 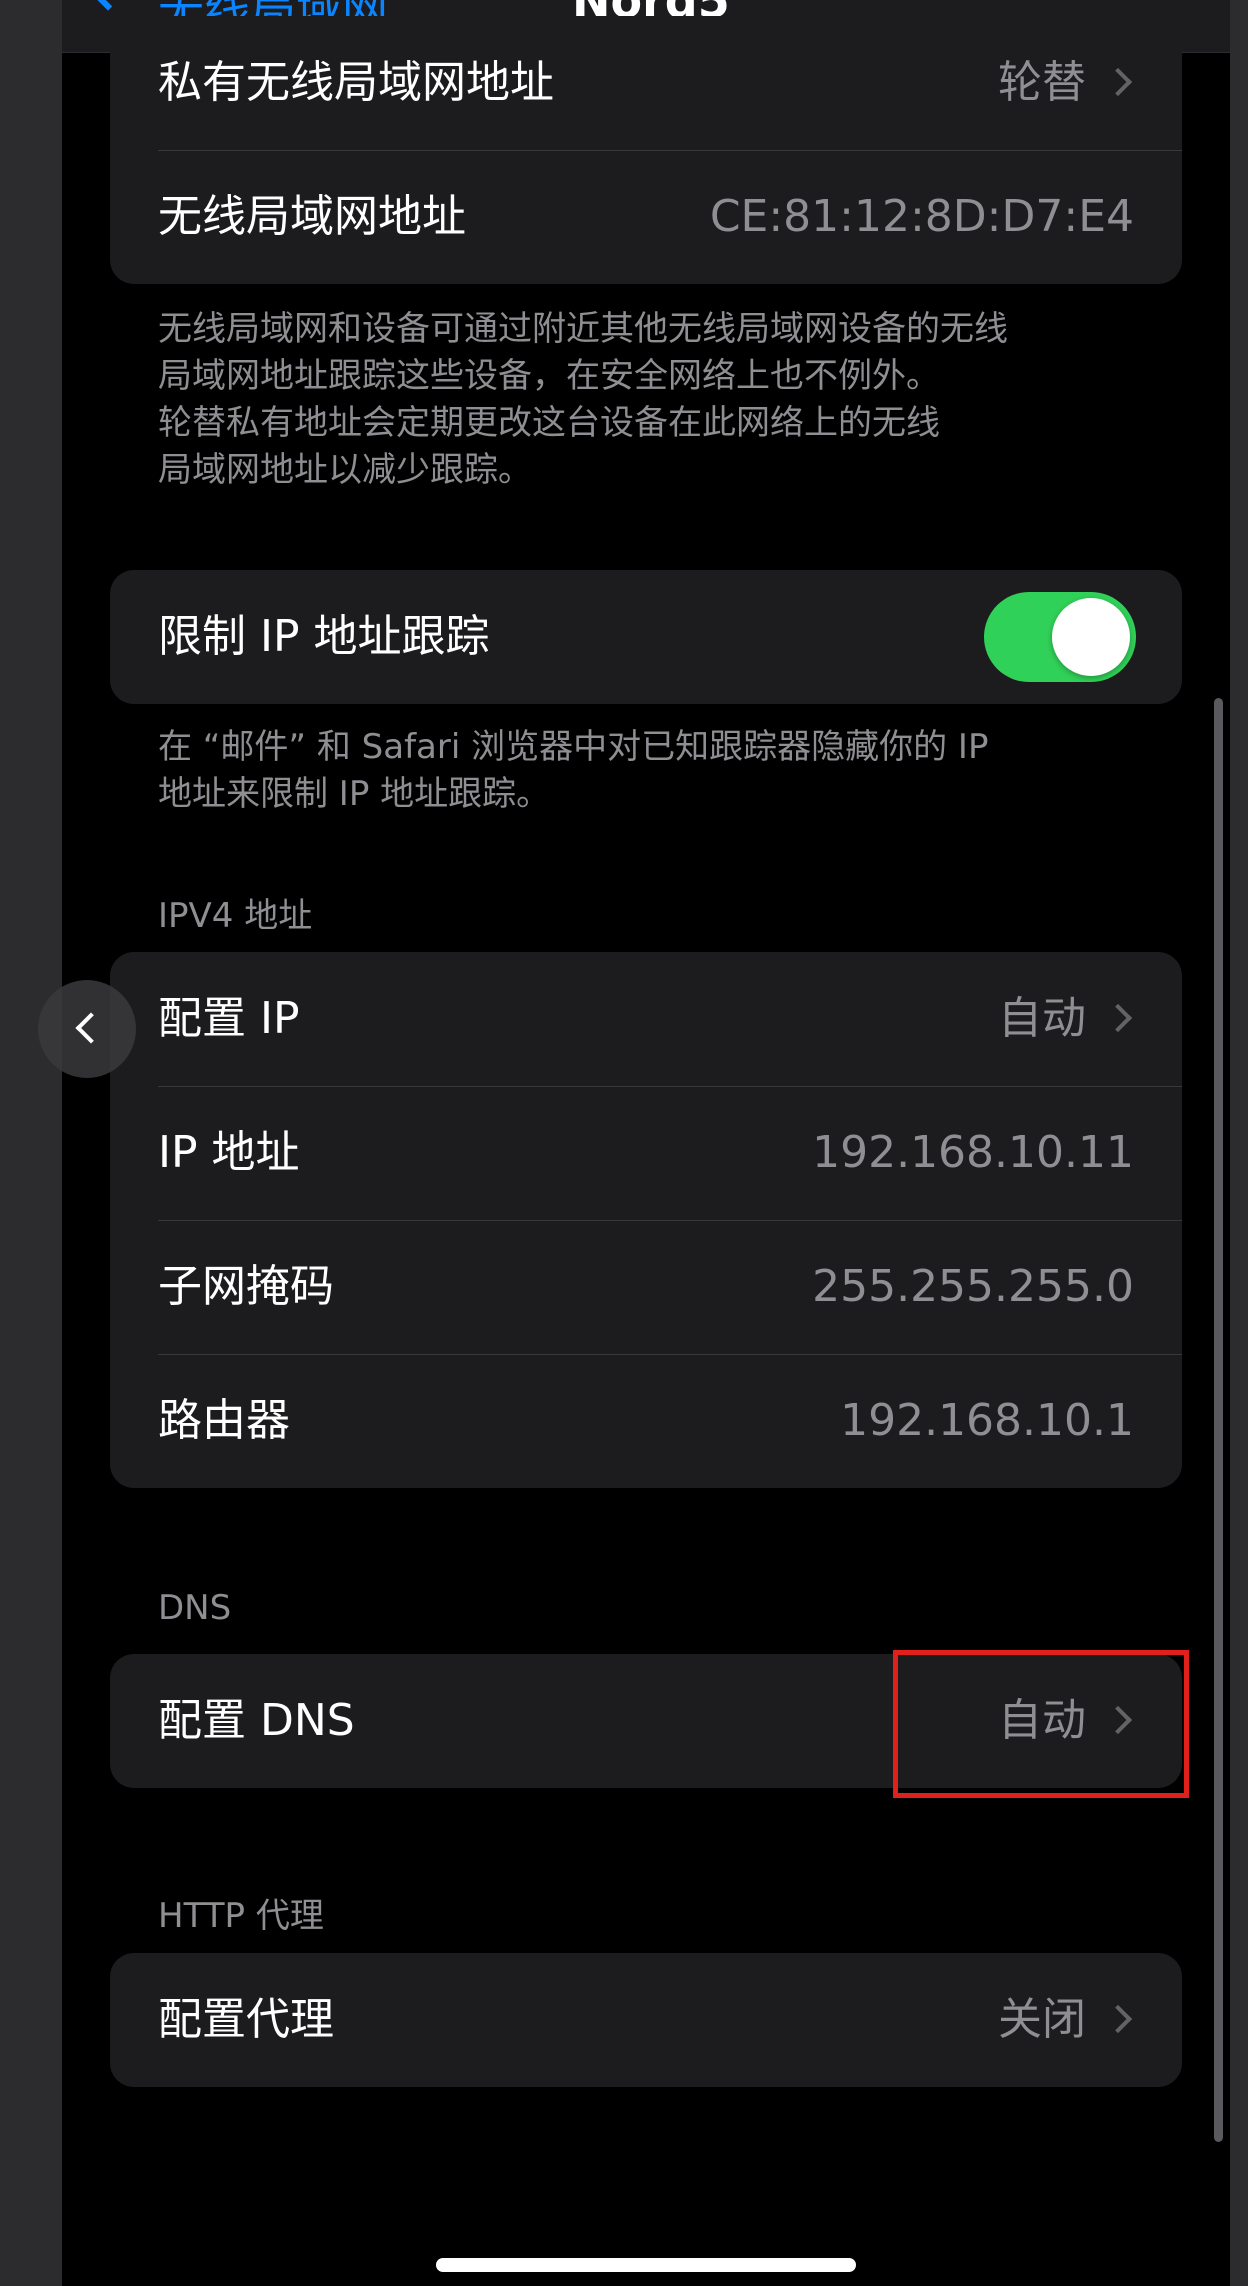 What do you see at coordinates (646, 2265) in the screenshot?
I see `home-indicator` at bounding box center [646, 2265].